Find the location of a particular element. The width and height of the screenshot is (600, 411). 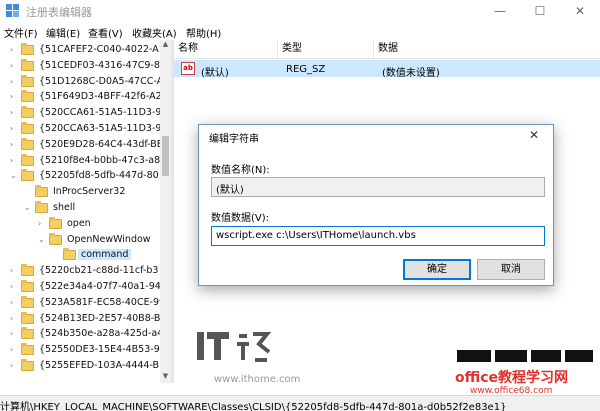

tree-item: › {523A581F-EC58-40CE-99 is located at coordinates (80, 303).